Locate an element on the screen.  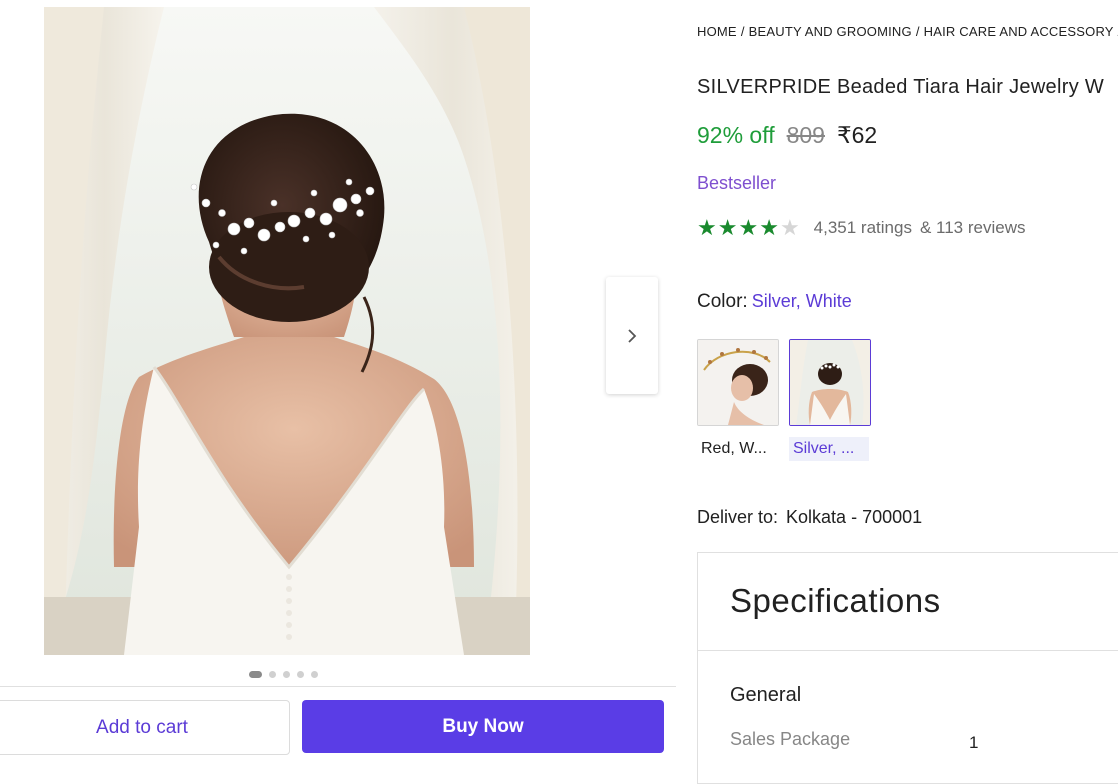
selling-price: ₹62 is located at coordinates (857, 135).